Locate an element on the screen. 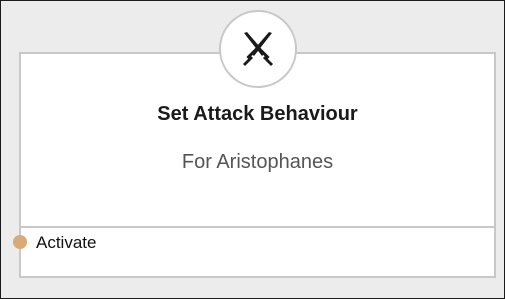 The image size is (505, 299). activate-port-label: Activate is located at coordinates (66, 242).